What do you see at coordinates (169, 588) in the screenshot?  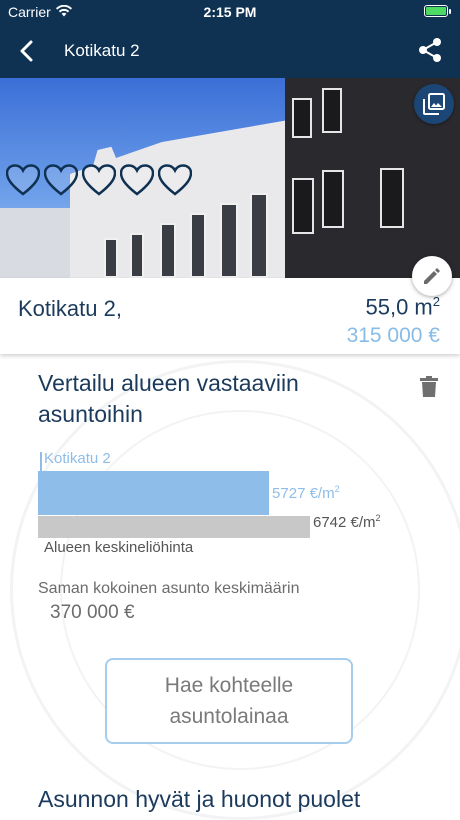 I see `average-label: Saman kokoinen asunto keskimäärin` at bounding box center [169, 588].